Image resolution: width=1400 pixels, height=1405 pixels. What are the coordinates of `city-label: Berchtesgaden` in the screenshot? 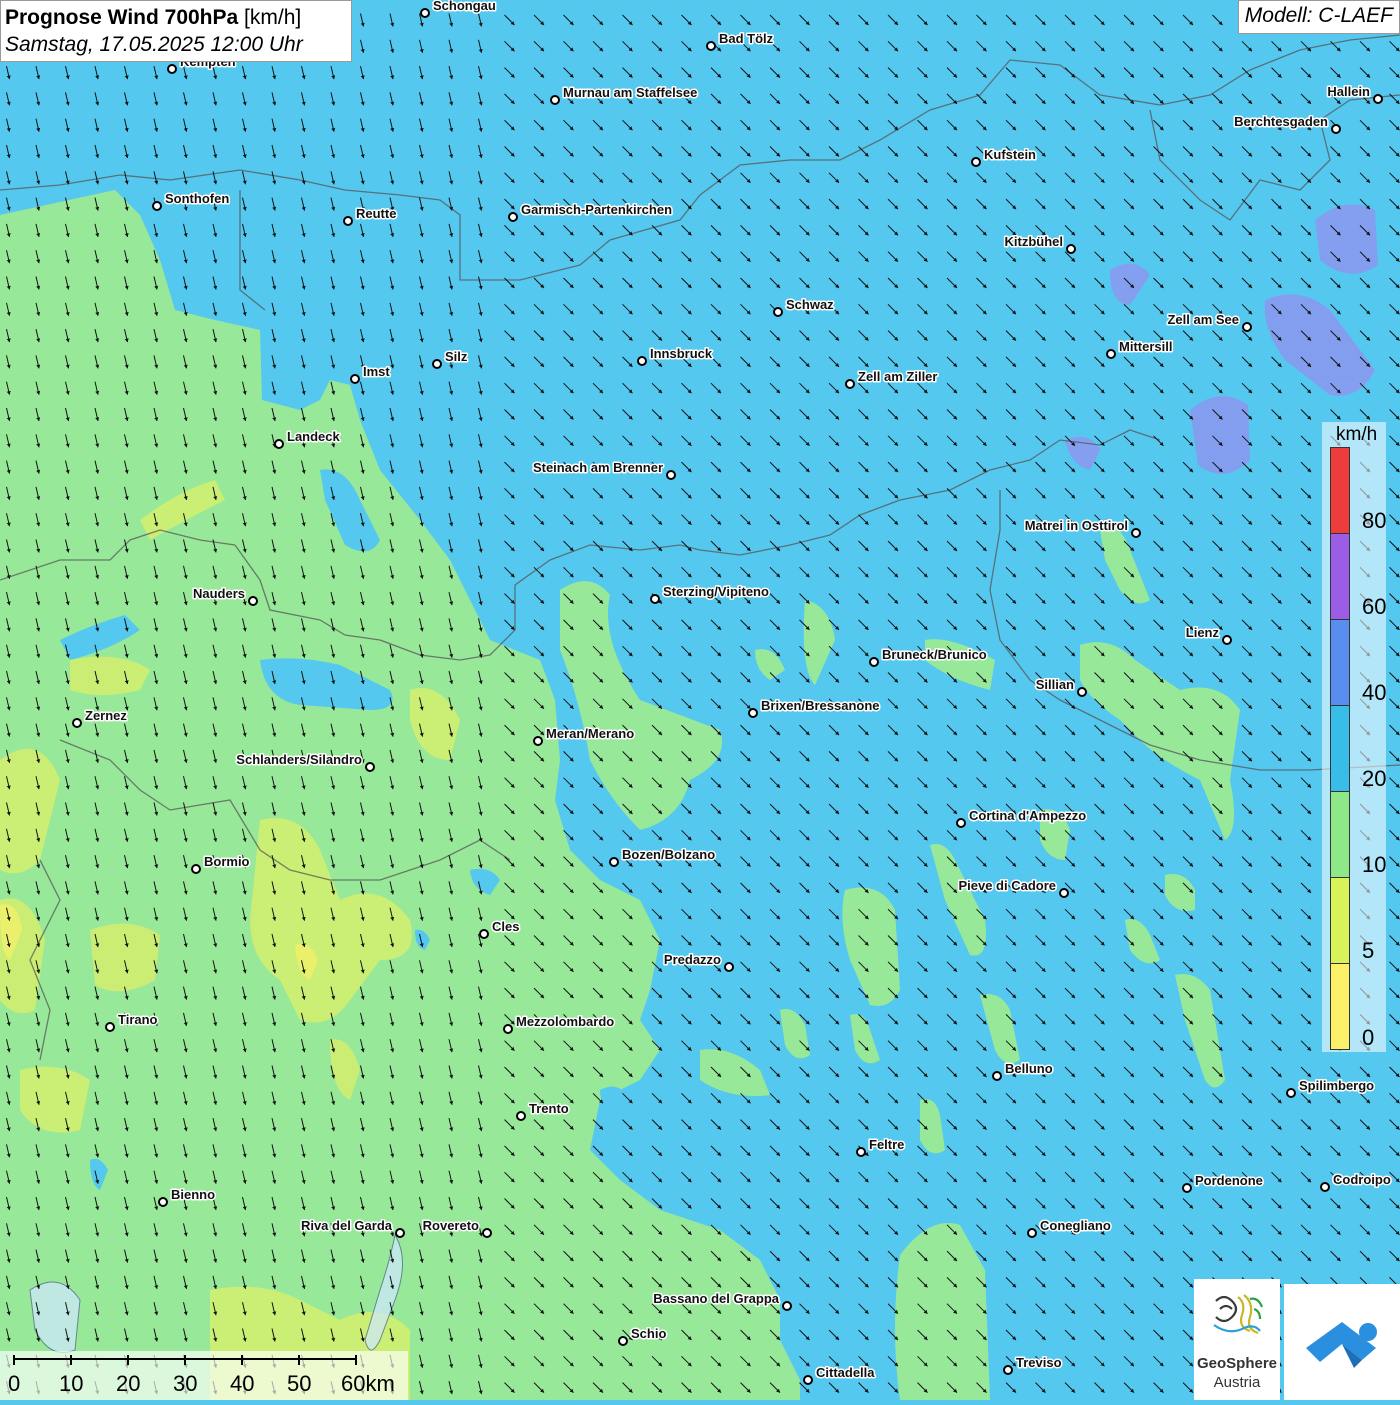 It's located at (1281, 121).